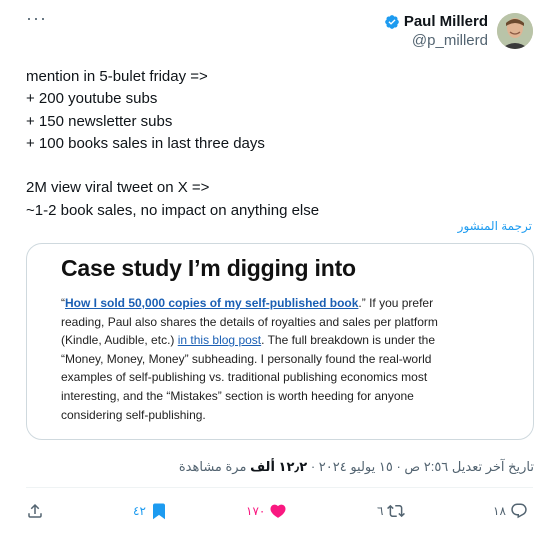  What do you see at coordinates (396, 511) in the screenshot?
I see `retweet-icon` at bounding box center [396, 511].